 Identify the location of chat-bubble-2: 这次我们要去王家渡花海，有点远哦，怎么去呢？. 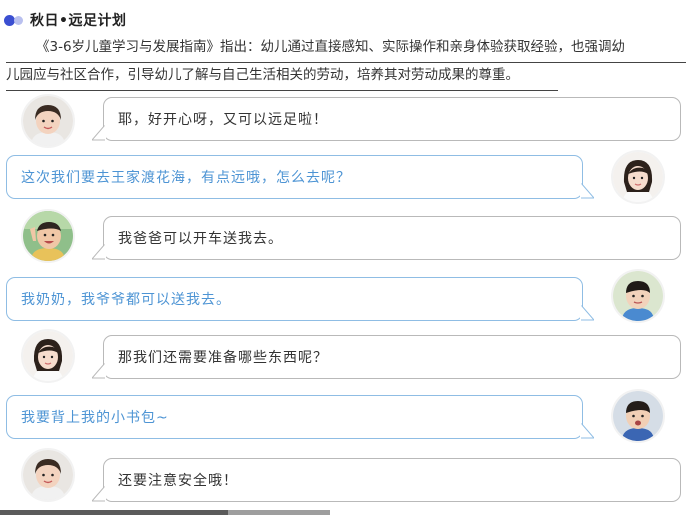
(300, 177).